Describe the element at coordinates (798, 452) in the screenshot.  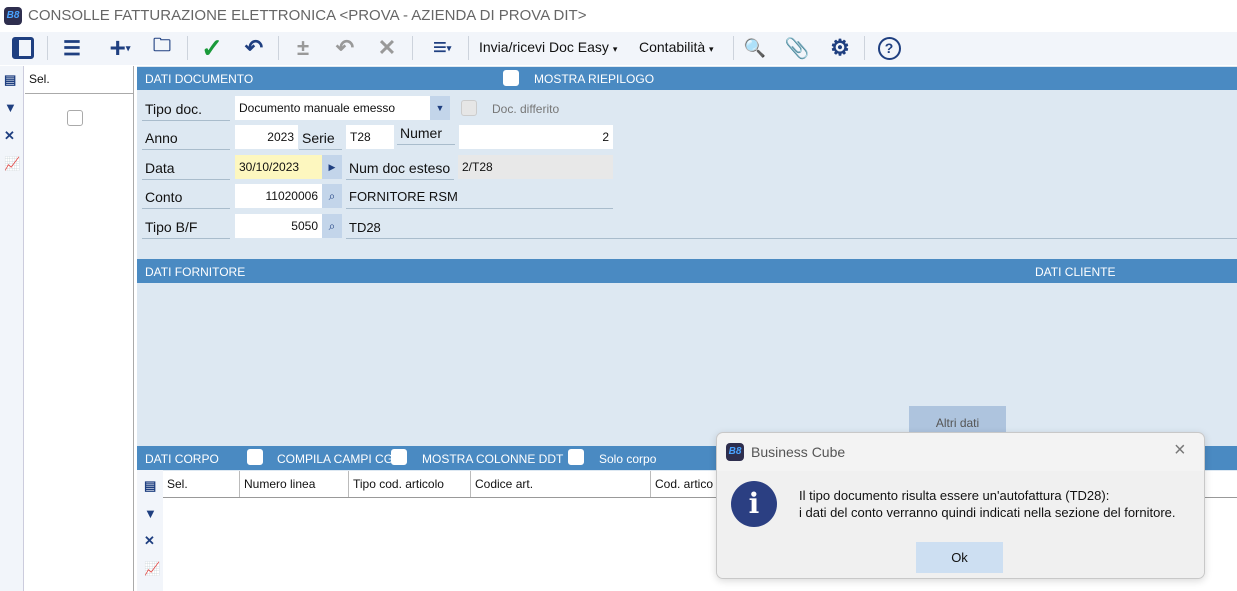
I see `dialog-title: Business Cube` at that location.